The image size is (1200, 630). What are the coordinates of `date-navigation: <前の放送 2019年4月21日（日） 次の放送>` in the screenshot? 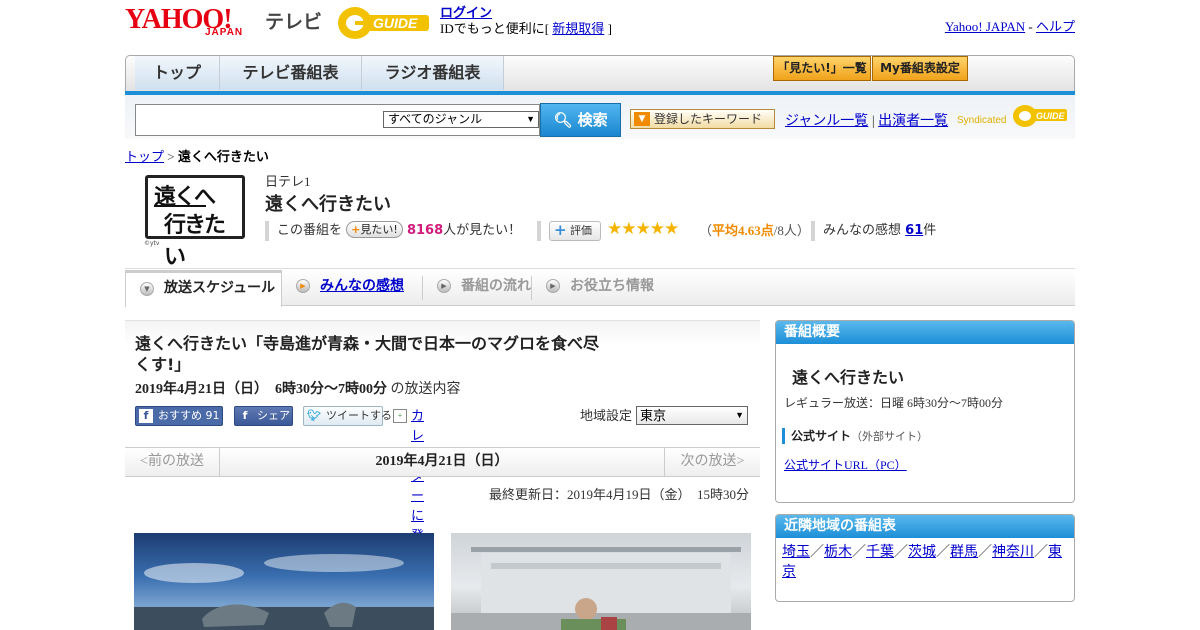 It's located at (442, 462).